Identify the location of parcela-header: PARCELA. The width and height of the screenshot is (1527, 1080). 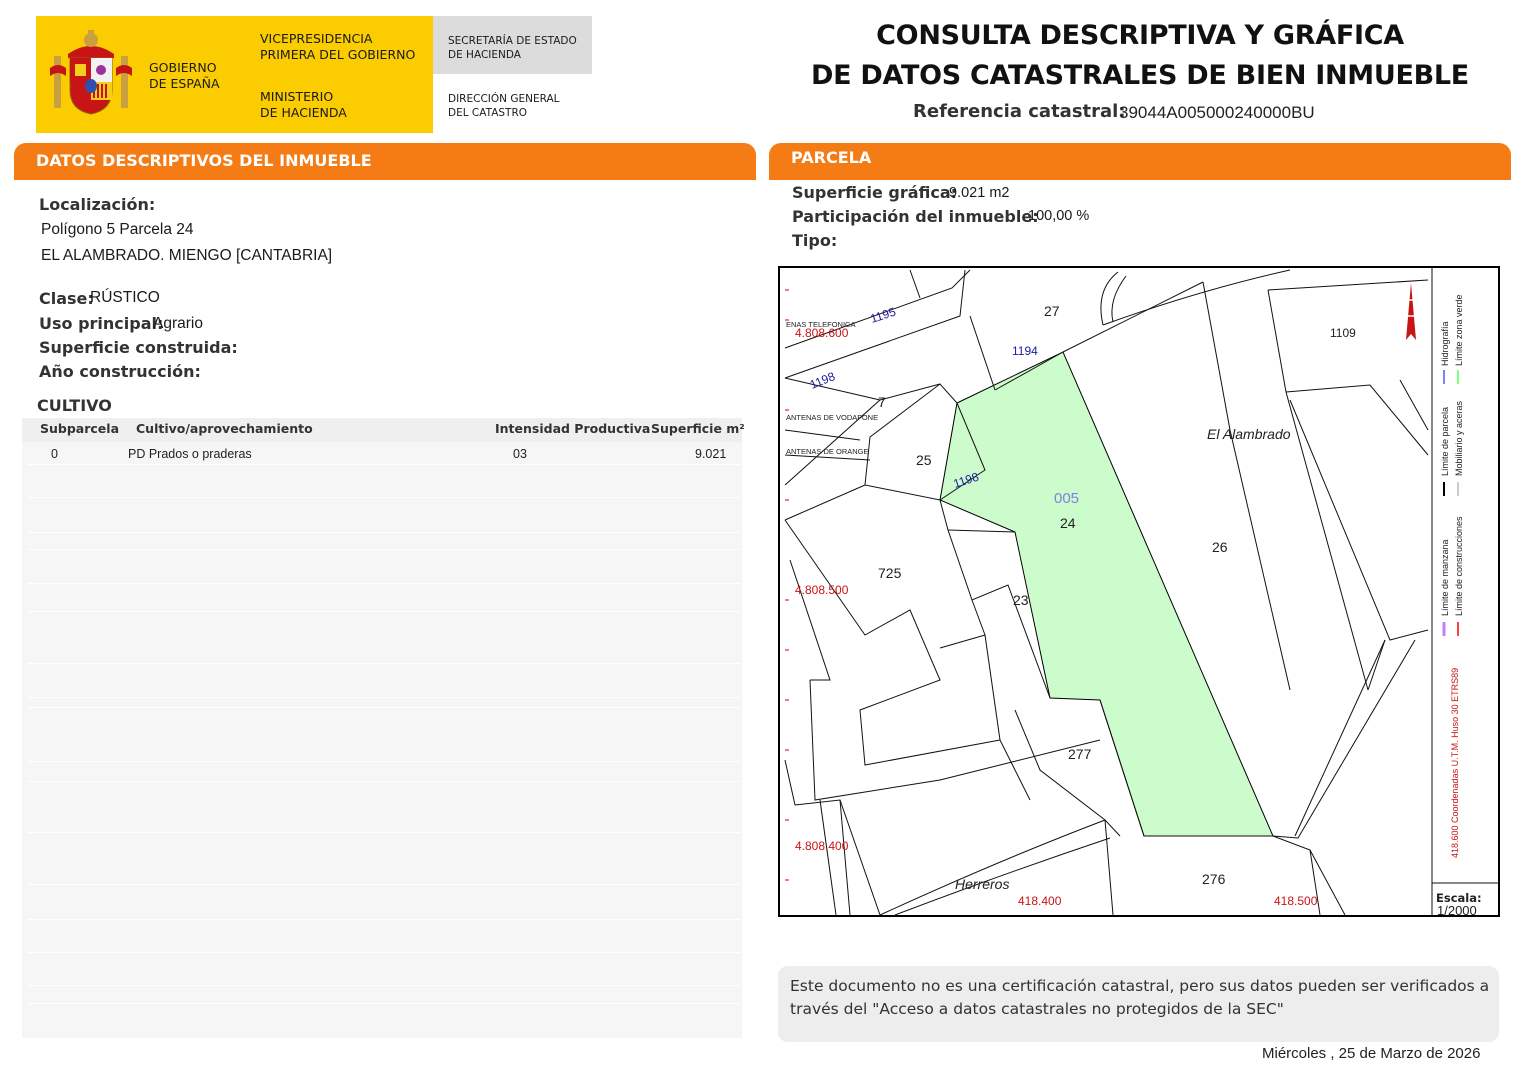
(1140, 161).